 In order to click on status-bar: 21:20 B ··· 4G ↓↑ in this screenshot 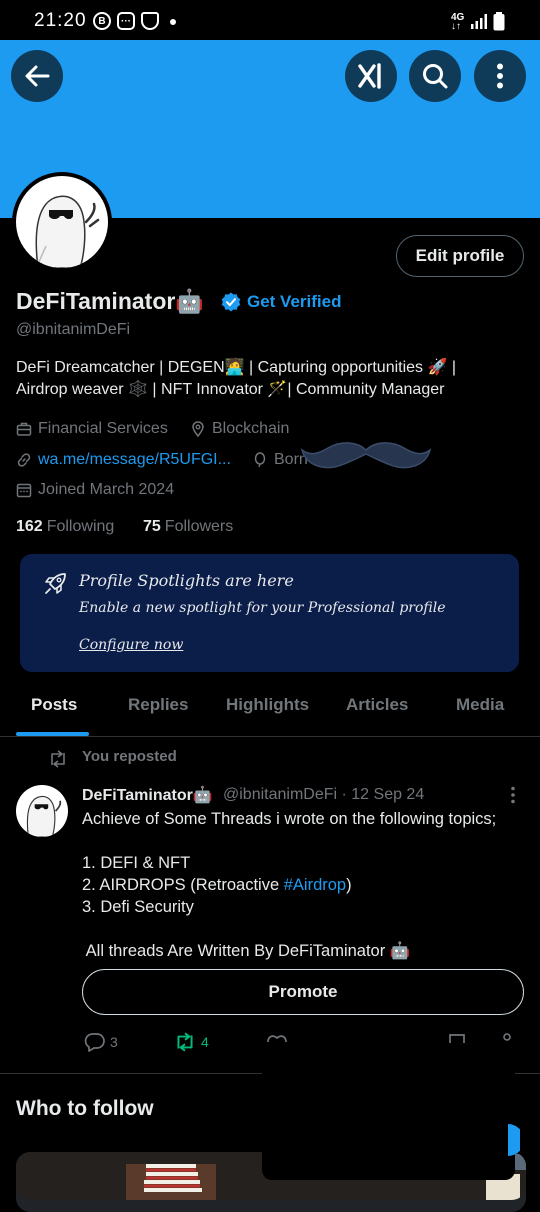, I will do `click(270, 20)`.